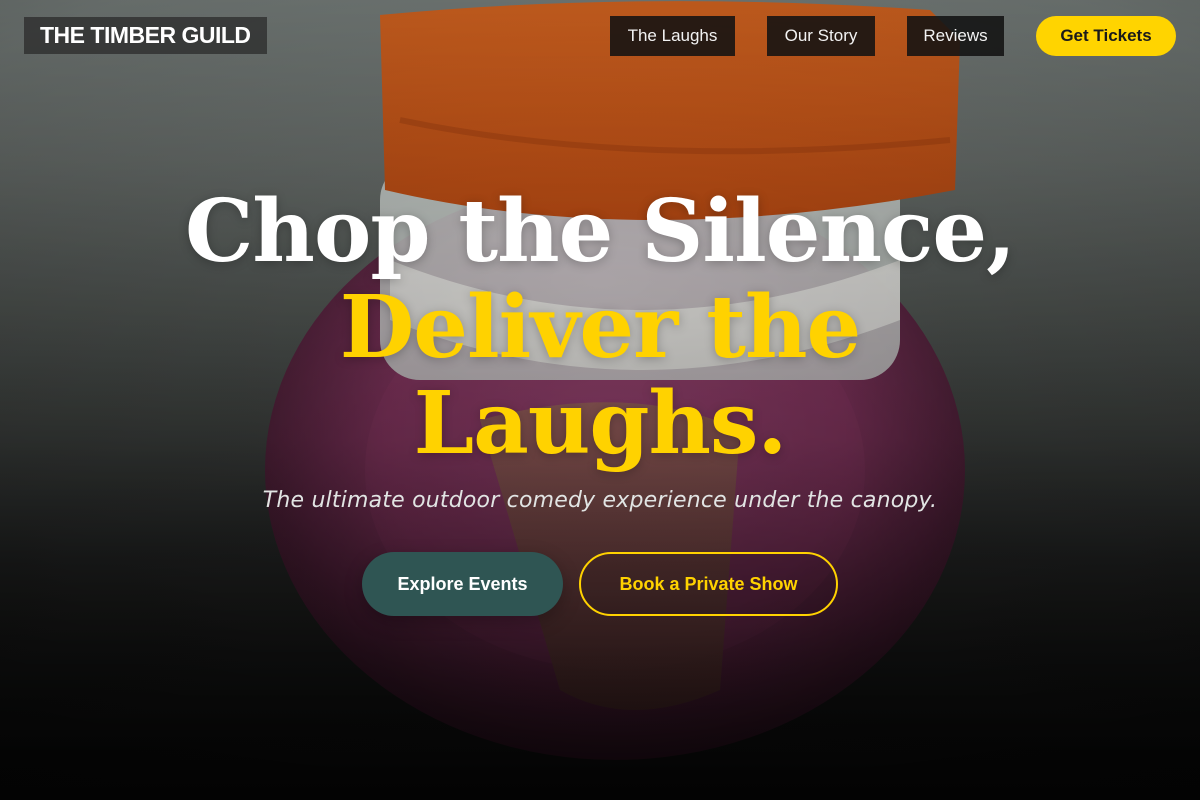 The height and width of the screenshot is (800, 1200). Describe the element at coordinates (821, 36) in the screenshot. I see `nav-link-our-story: Our Story` at that location.